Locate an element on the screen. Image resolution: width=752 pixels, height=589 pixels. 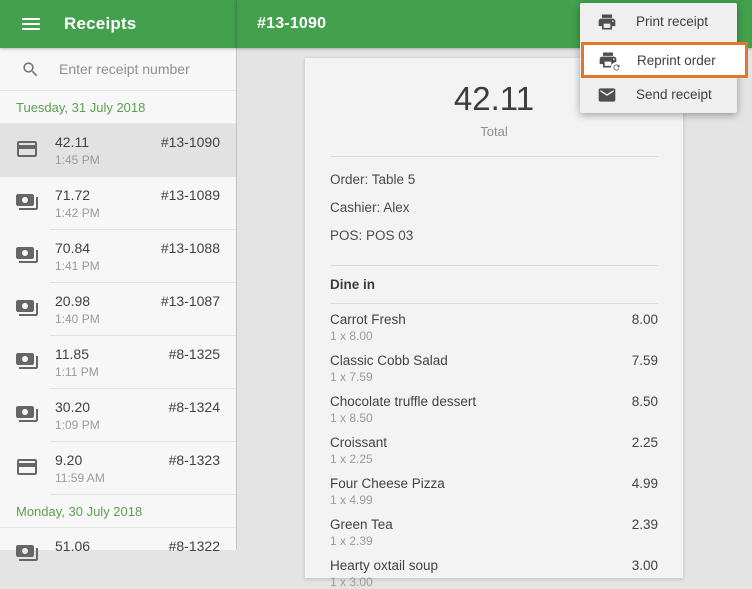
receipt-amount: 9.20 is located at coordinates (69, 460).